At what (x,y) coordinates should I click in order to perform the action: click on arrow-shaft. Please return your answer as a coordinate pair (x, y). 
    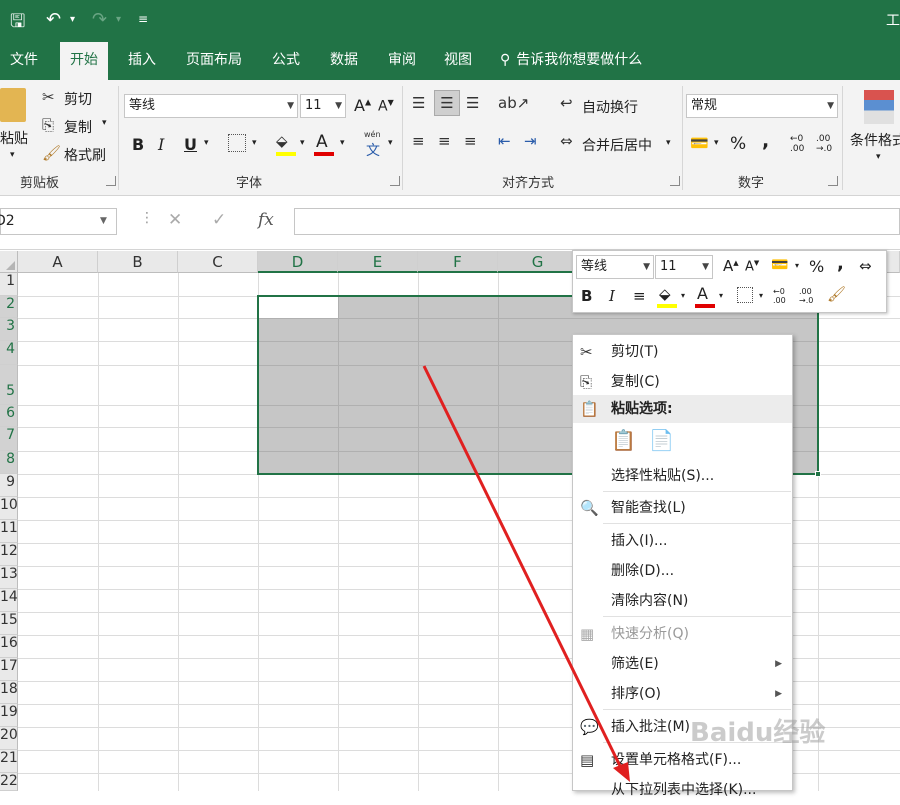
    Looking at the image, I should click on (523, 568).